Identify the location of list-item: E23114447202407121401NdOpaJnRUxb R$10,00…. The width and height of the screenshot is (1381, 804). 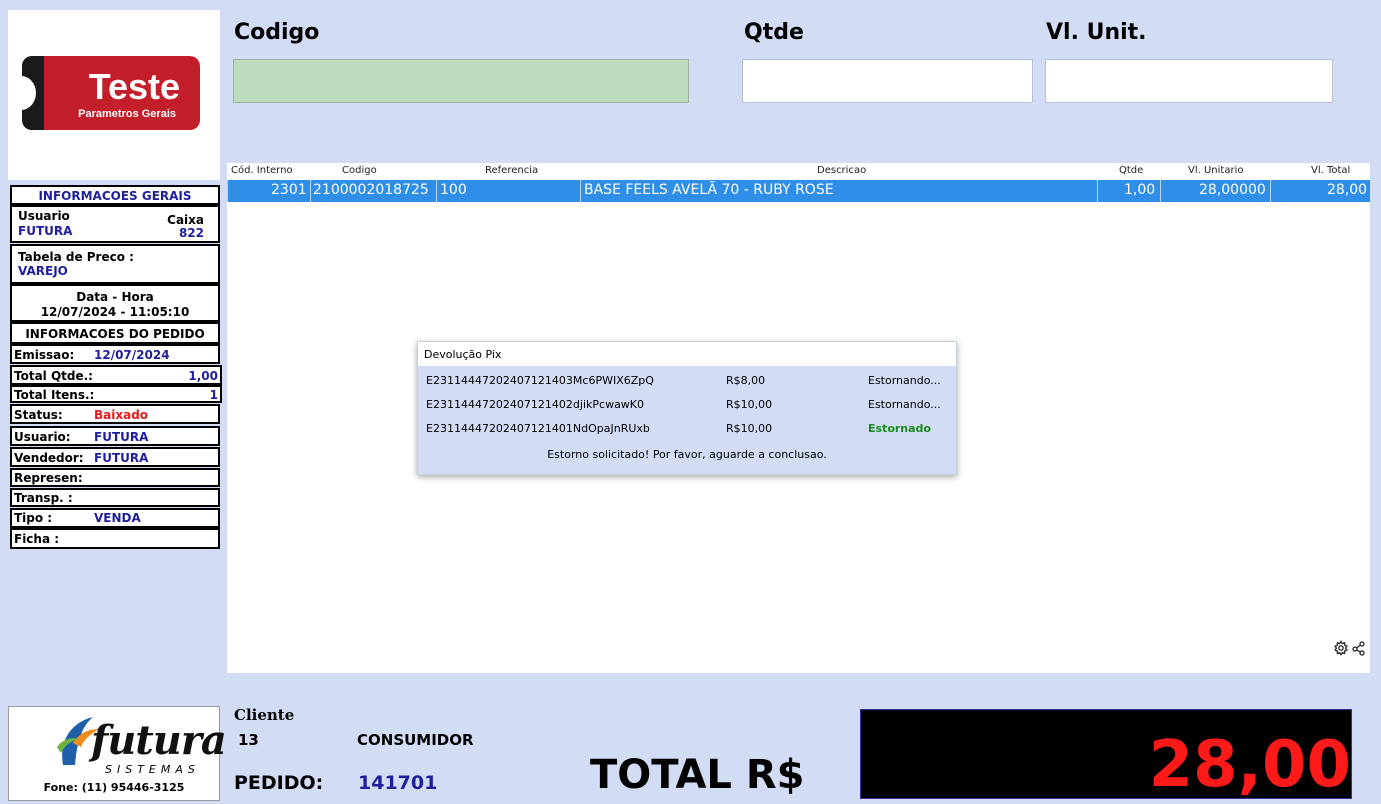
(687, 429).